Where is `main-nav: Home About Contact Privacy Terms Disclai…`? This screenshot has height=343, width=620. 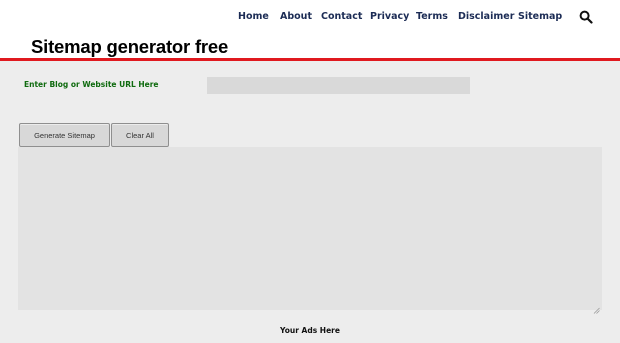 main-nav: Home About Contact Privacy Terms Disclai… is located at coordinates (310, 18).